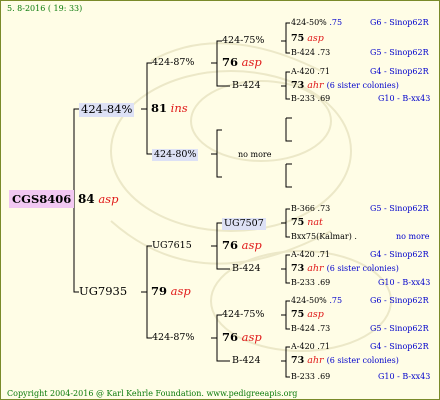 The width and height of the screenshot is (440, 400). I want to click on gen2-ss-id: 424-87%, so click(173, 63).